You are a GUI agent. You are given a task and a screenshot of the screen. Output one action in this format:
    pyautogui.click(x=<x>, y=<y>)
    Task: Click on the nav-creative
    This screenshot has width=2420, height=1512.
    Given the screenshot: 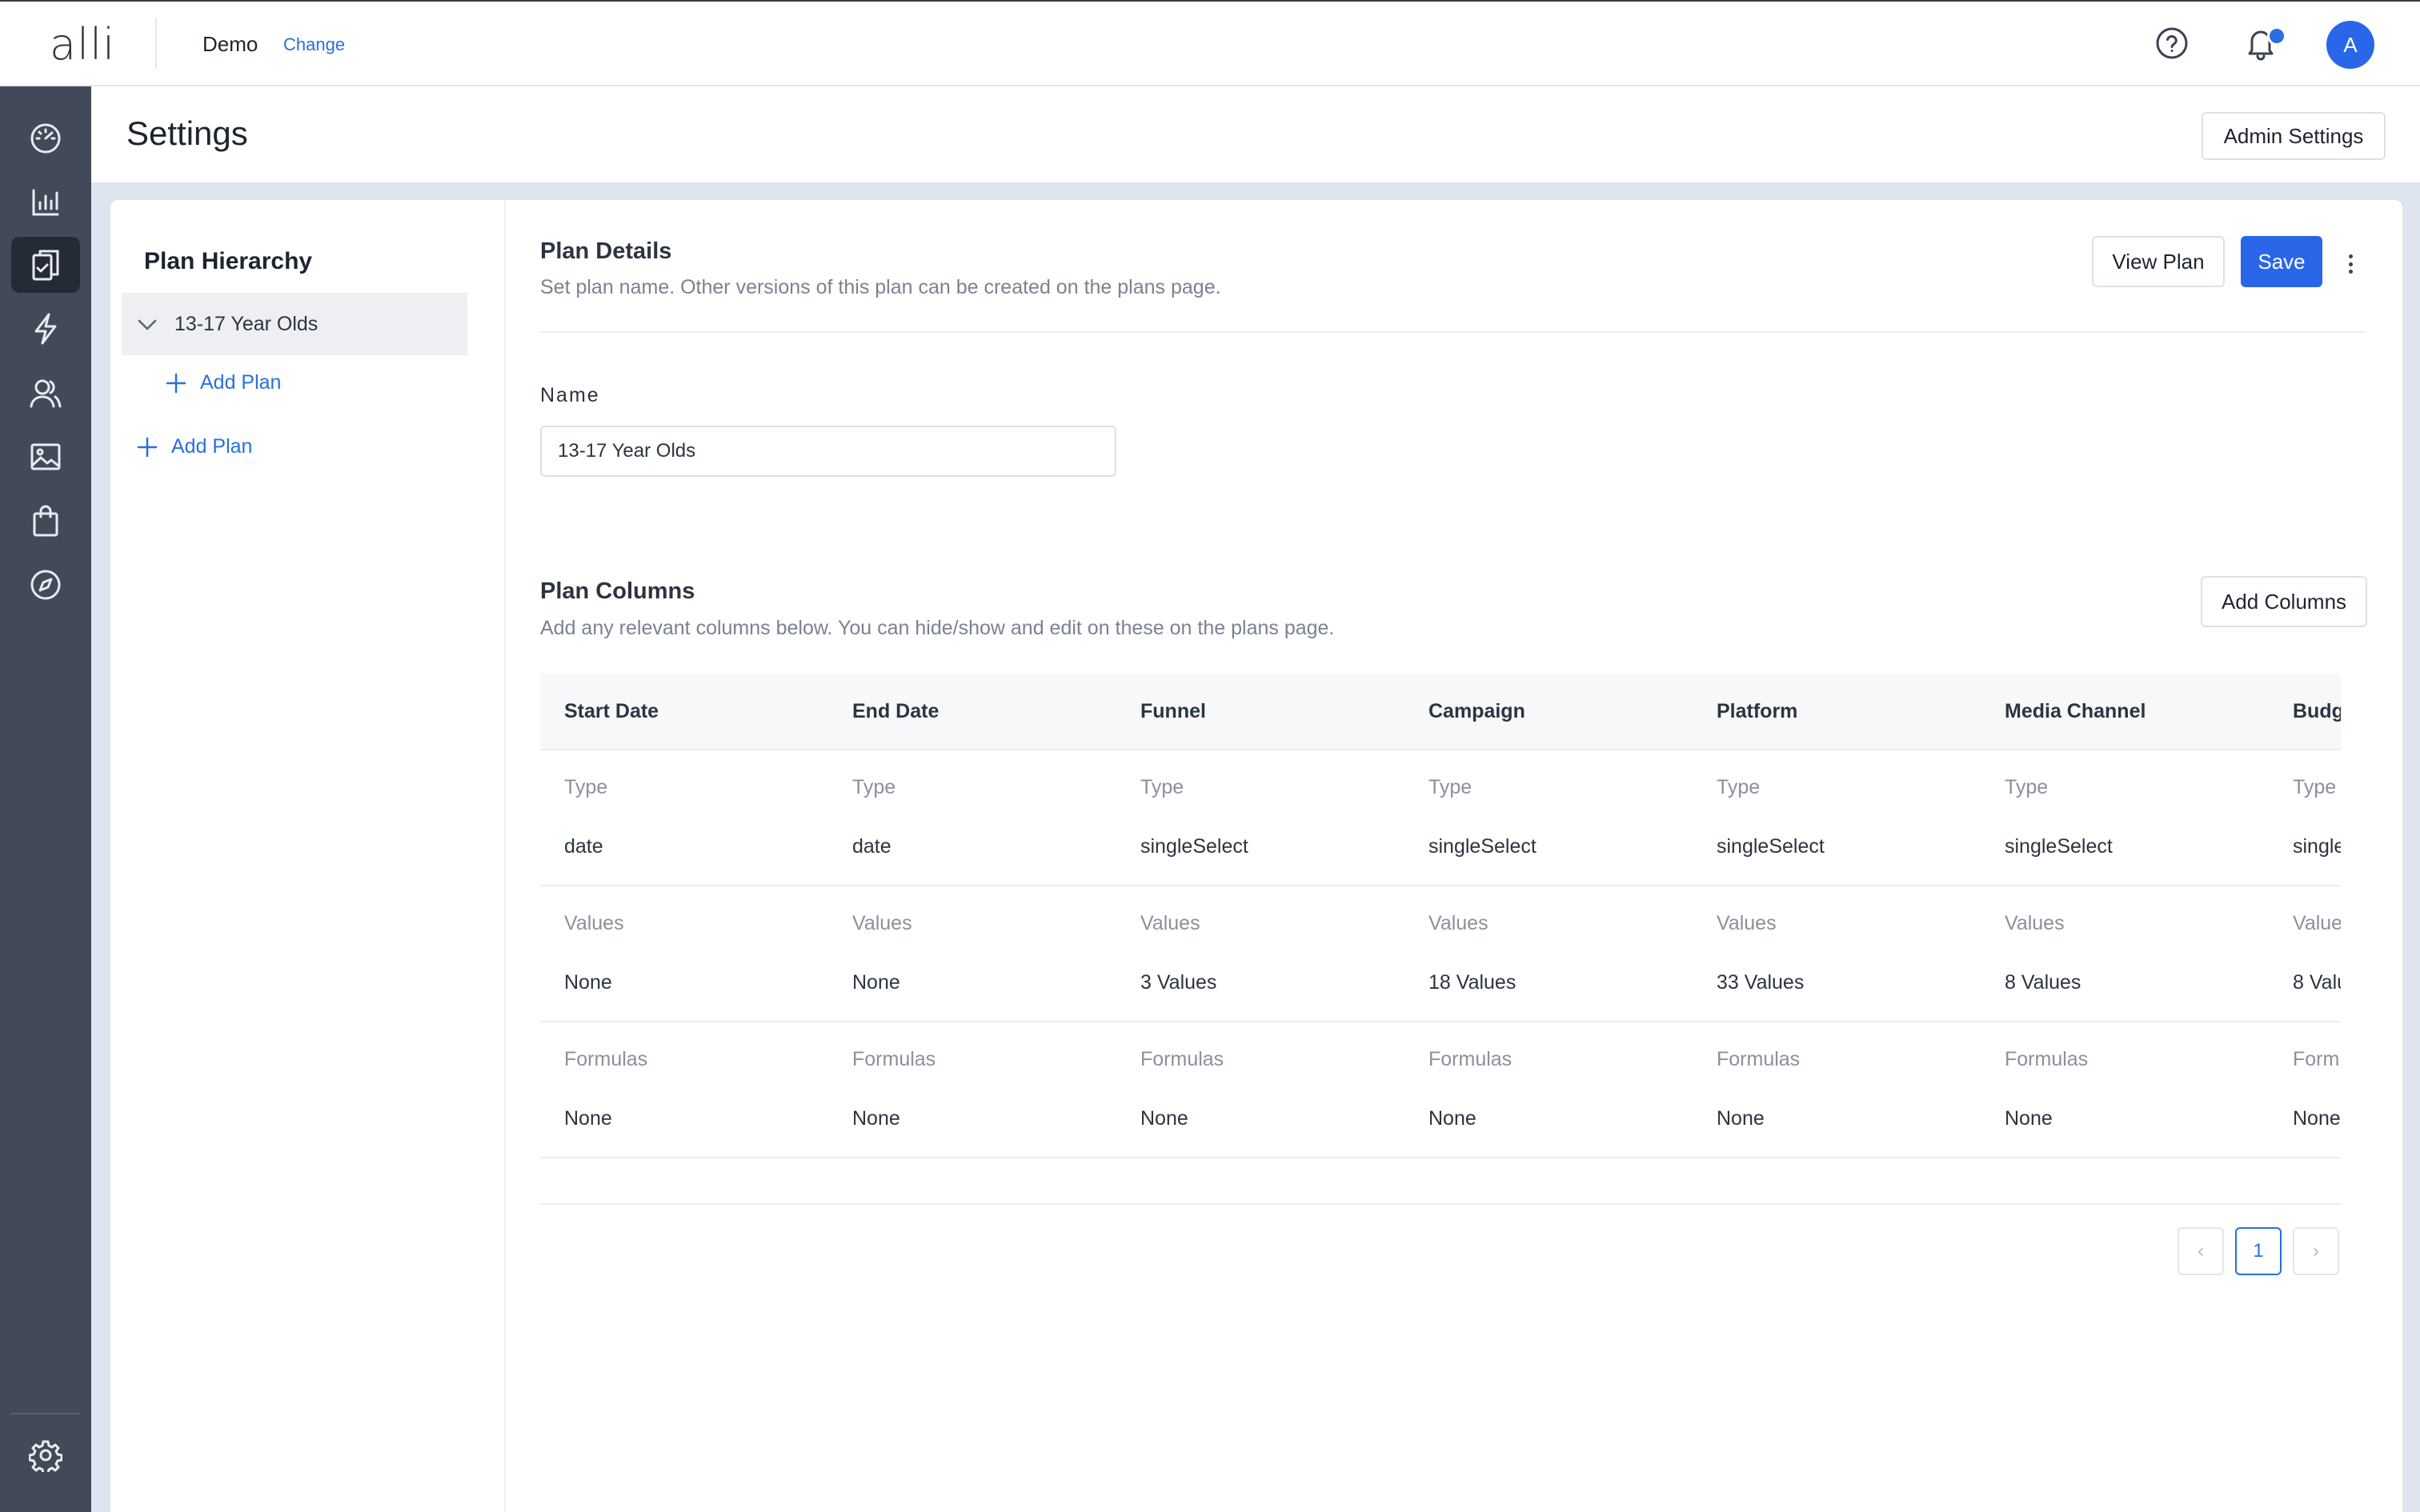 What is the action you would take?
    pyautogui.click(x=45, y=457)
    